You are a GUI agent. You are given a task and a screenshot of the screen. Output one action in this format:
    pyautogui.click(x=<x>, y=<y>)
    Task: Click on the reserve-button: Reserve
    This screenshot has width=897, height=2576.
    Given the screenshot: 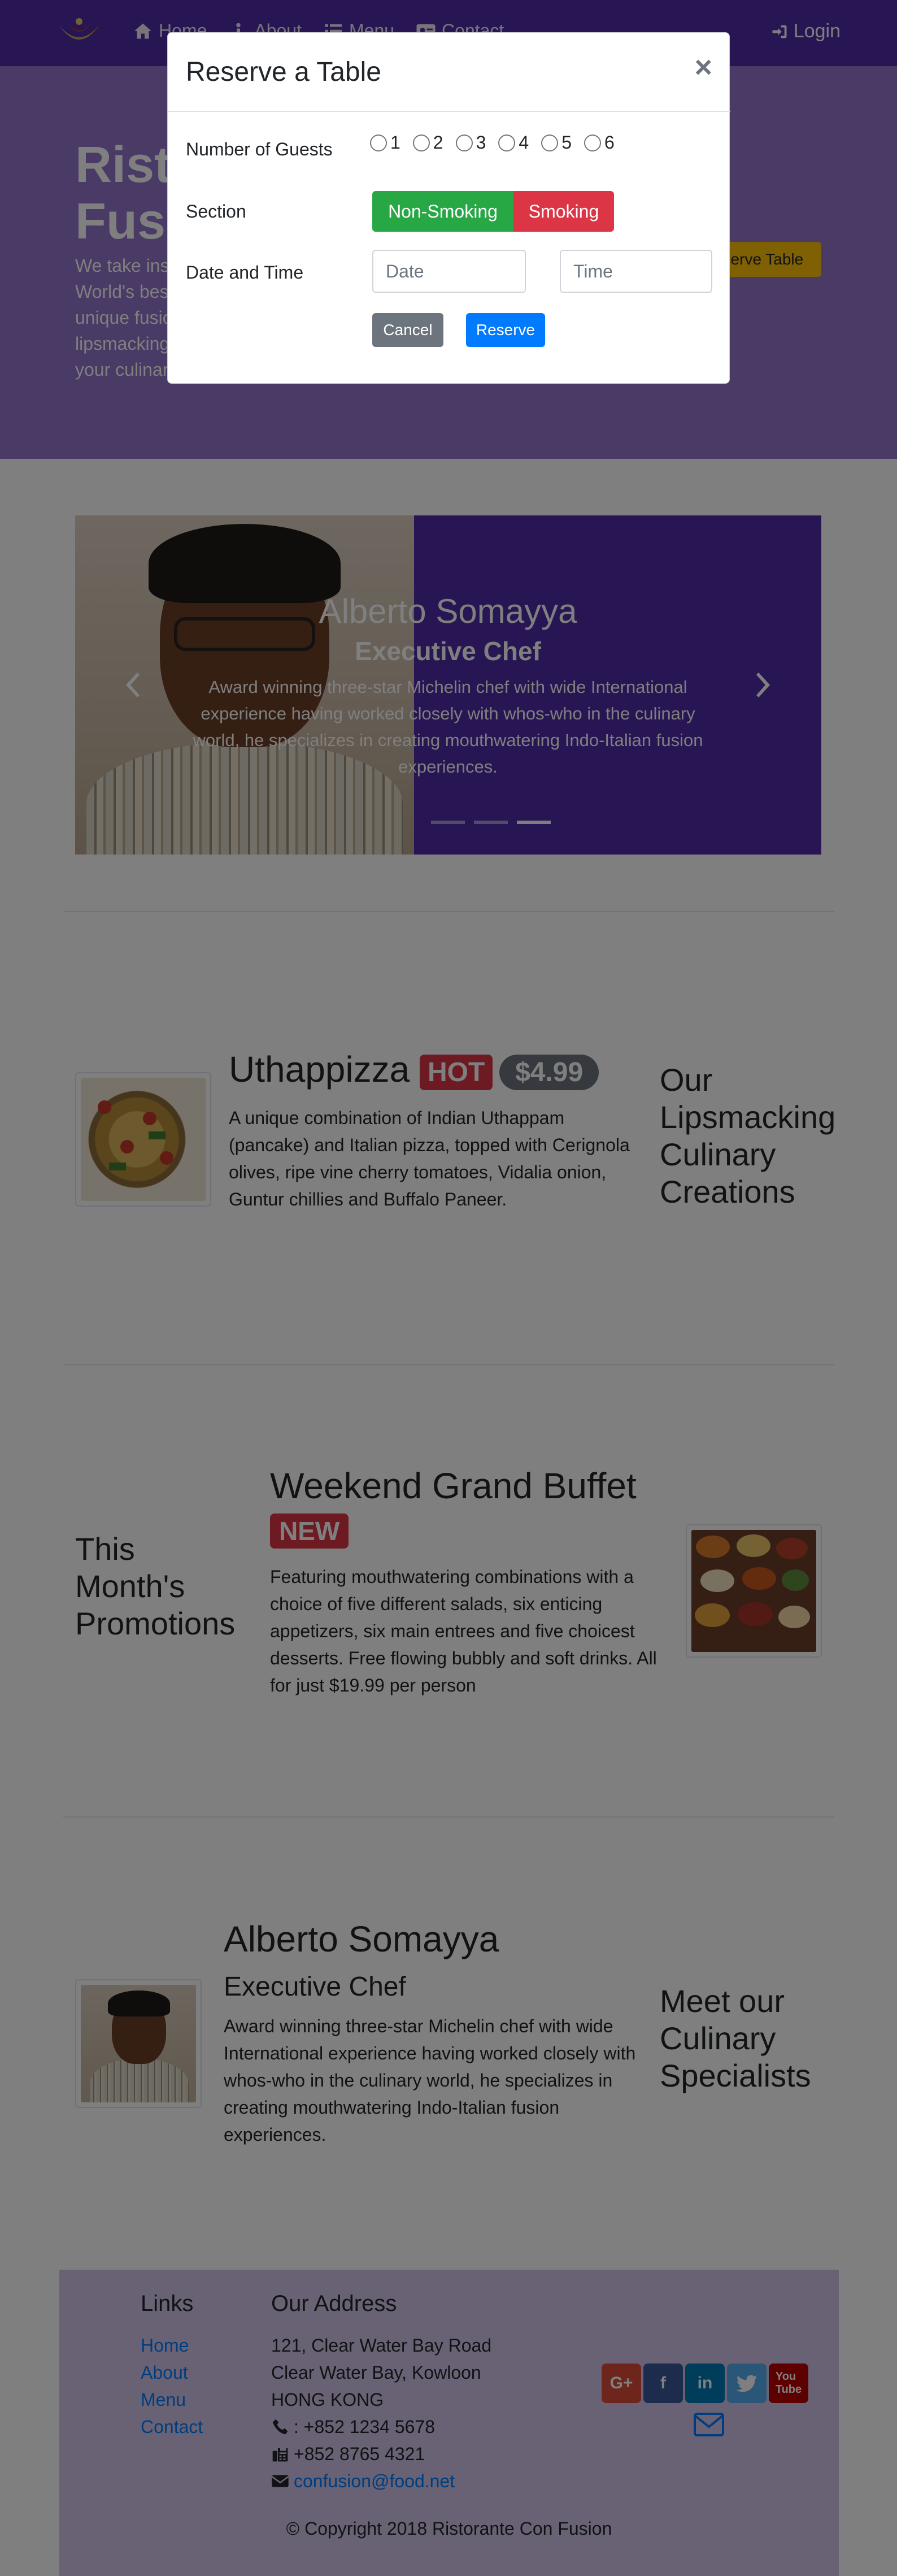 What is the action you would take?
    pyautogui.click(x=505, y=330)
    